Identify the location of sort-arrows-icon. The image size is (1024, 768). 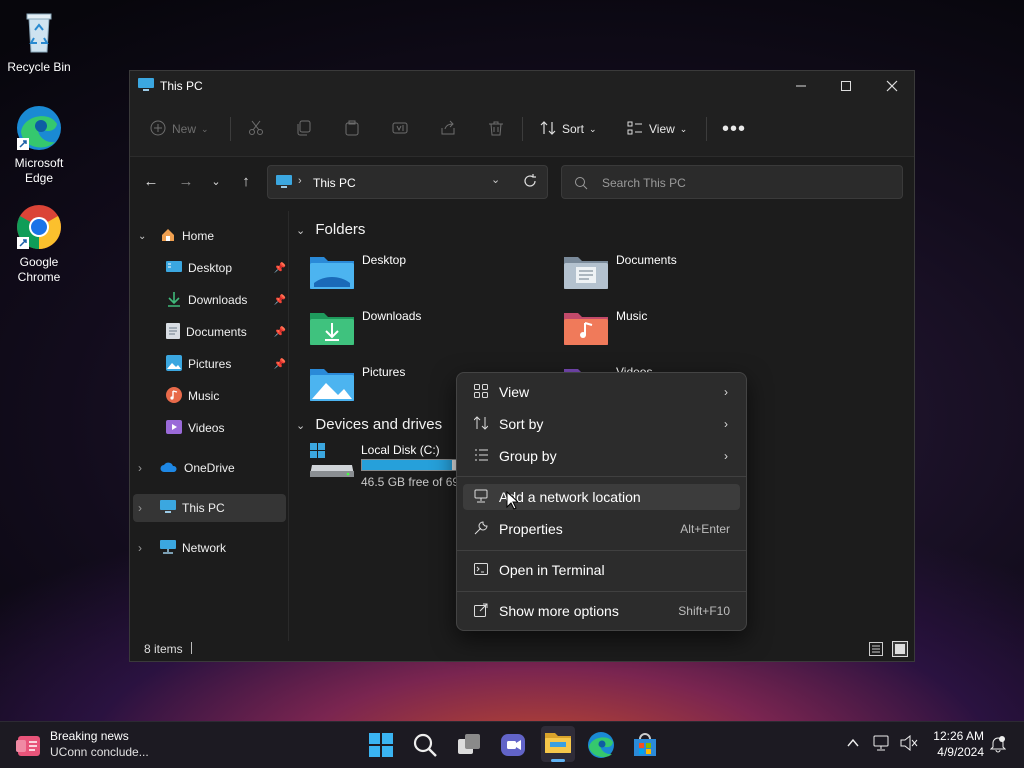
(548, 129).